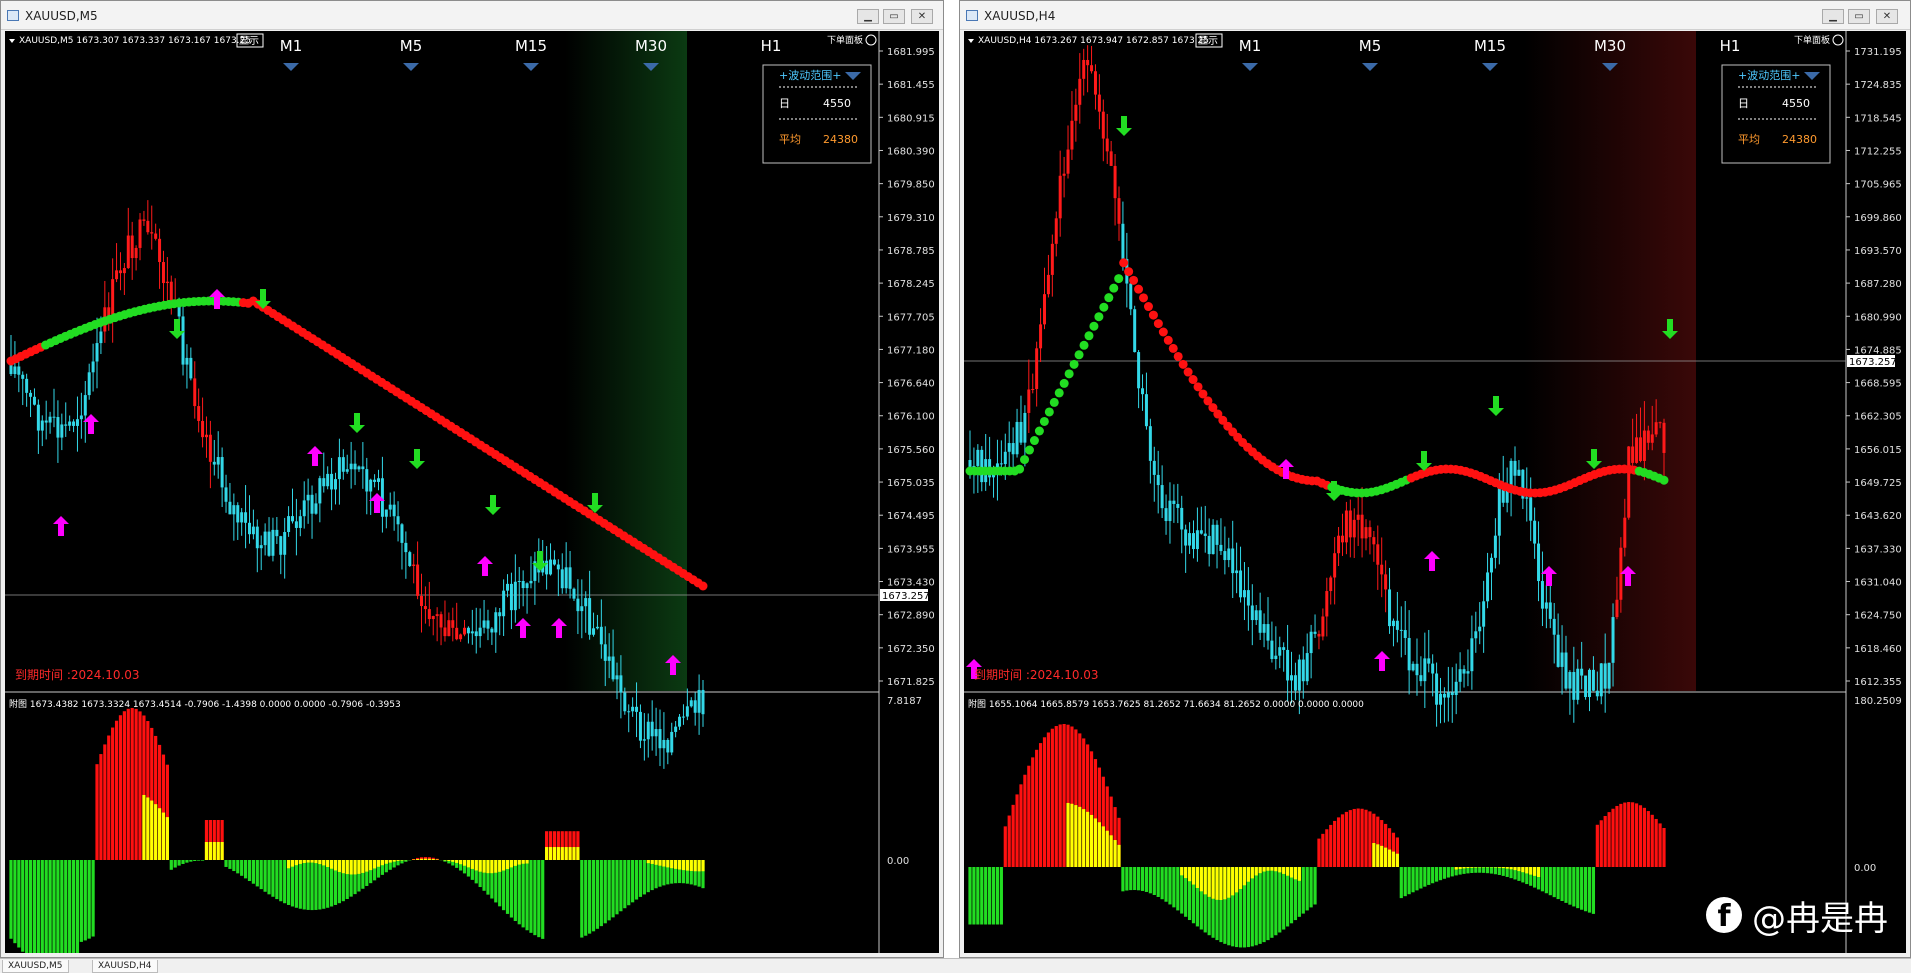 The image size is (1911, 973). I want to click on current-price-label: 1673.257, so click(906, 596).